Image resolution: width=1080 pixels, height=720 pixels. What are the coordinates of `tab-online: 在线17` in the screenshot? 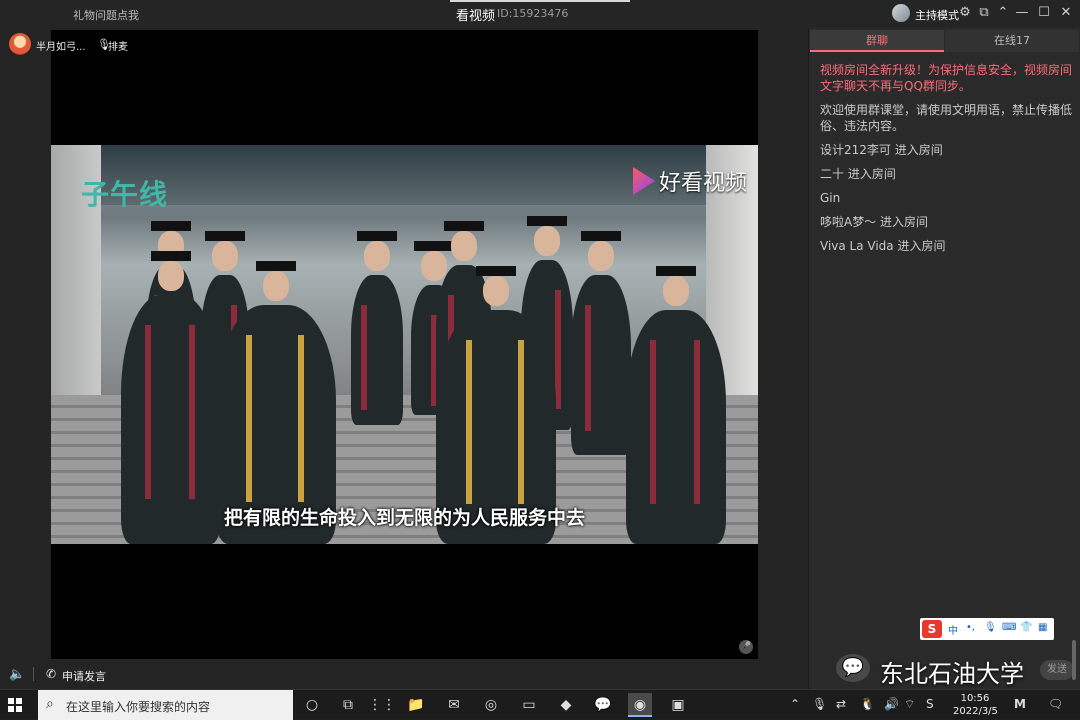 It's located at (1012, 41).